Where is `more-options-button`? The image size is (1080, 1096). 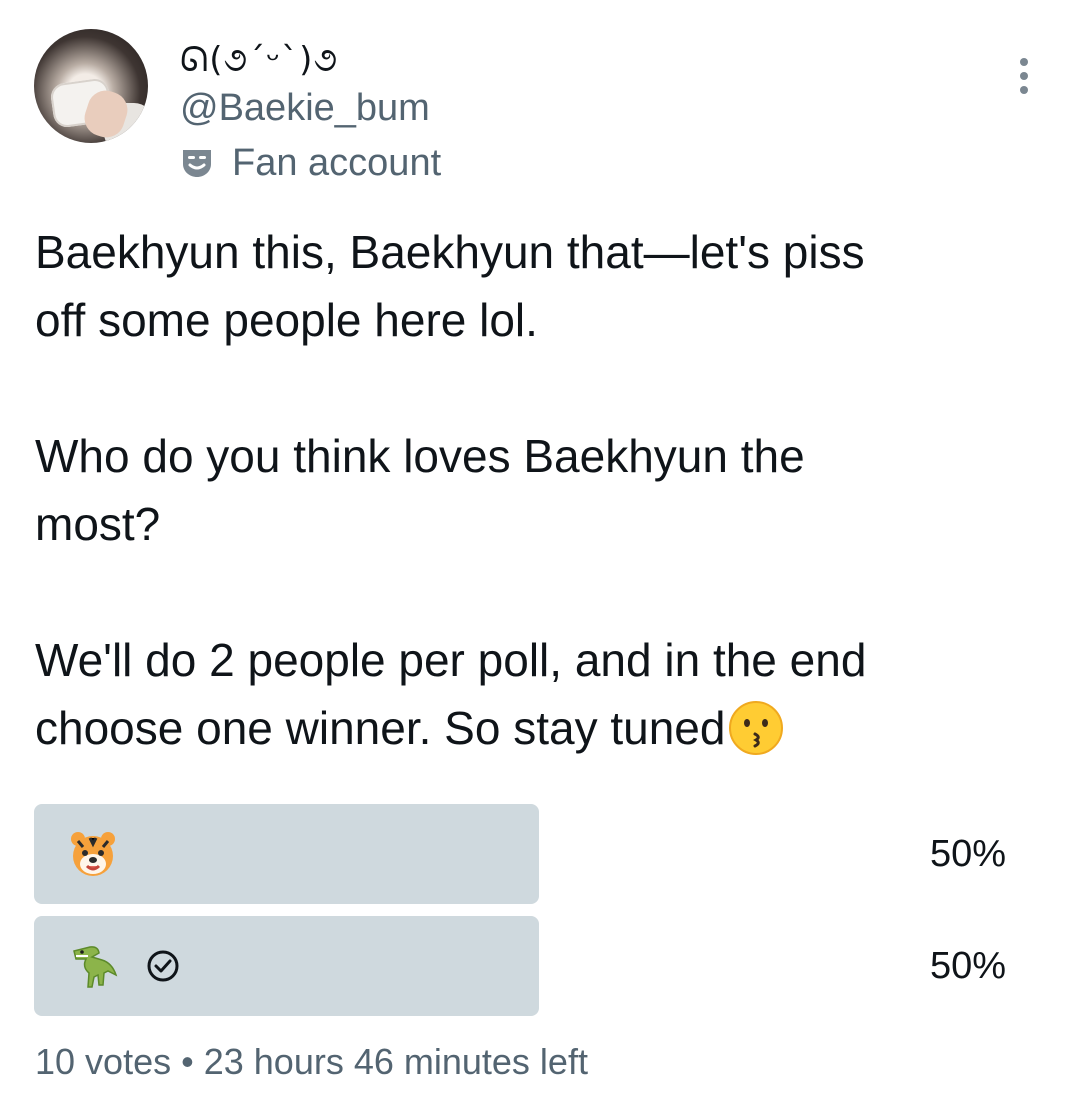 more-options-button is located at coordinates (1024, 76).